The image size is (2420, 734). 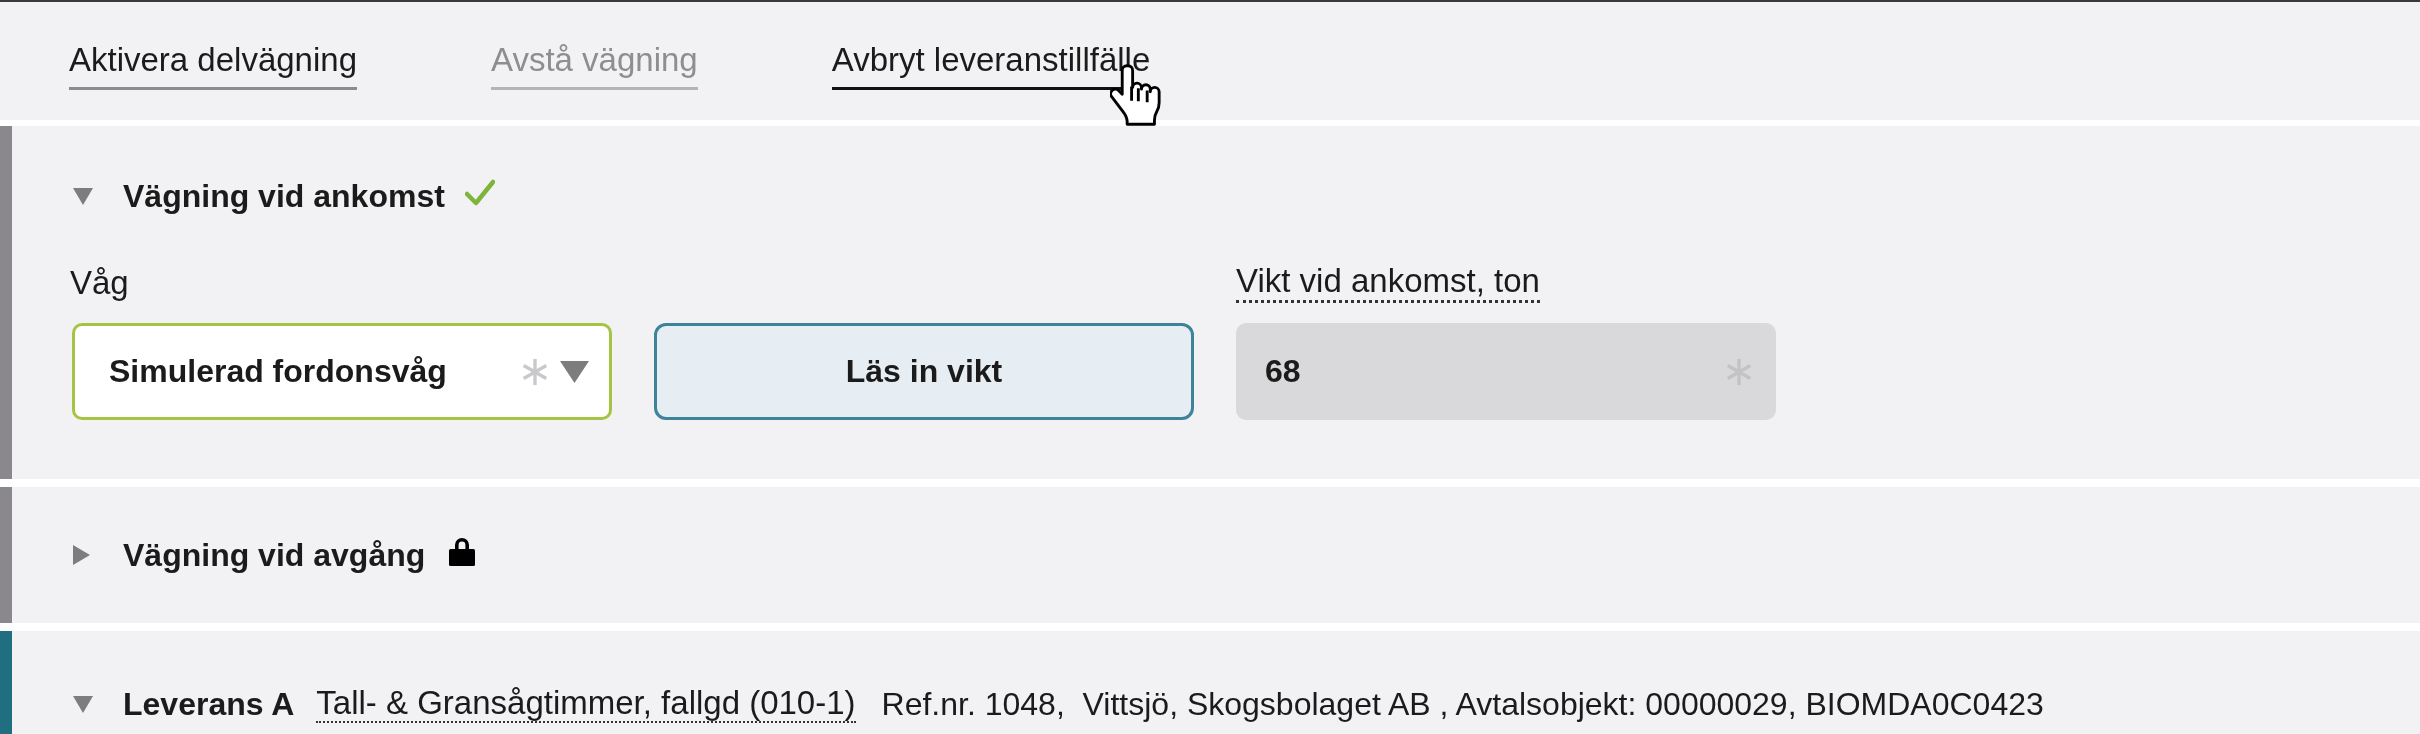 I want to click on section-title: Leverans A, so click(x=209, y=704).